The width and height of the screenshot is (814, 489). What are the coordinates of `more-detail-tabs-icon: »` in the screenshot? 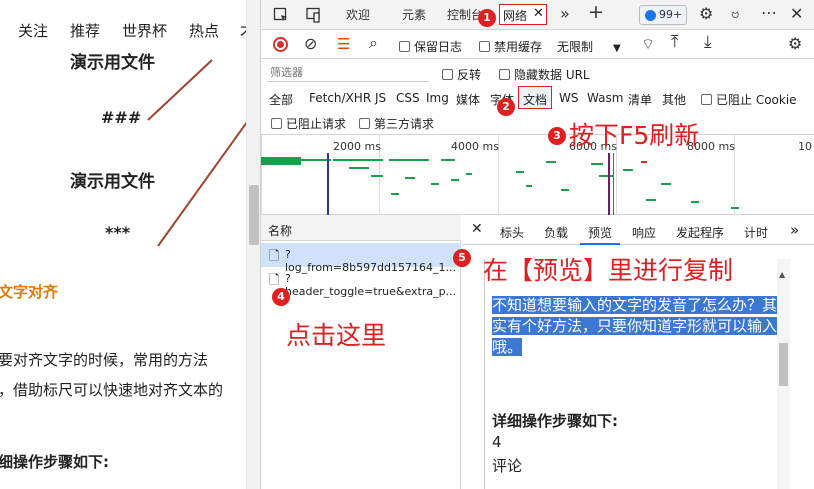 It's located at (794, 230).